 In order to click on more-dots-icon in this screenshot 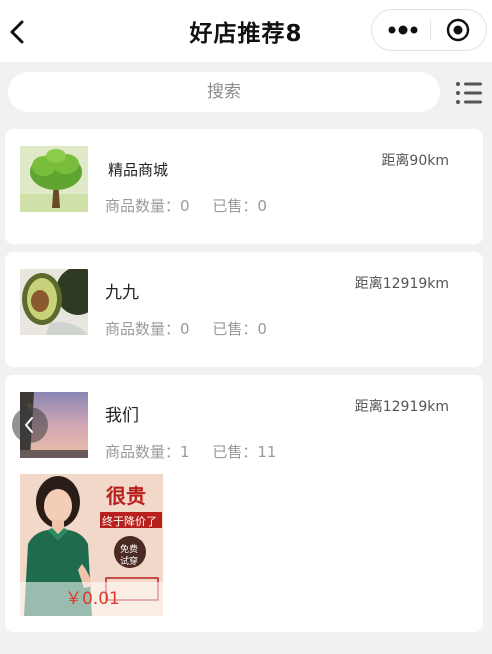, I will do `click(403, 30)`.